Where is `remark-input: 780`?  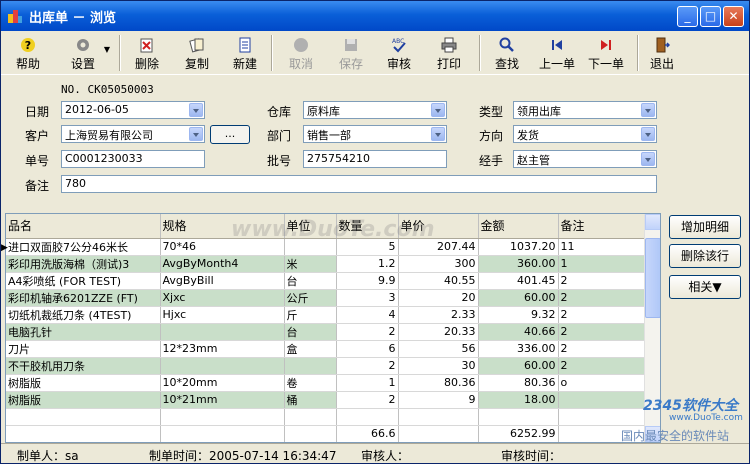
remark-input: 780 is located at coordinates (359, 184).